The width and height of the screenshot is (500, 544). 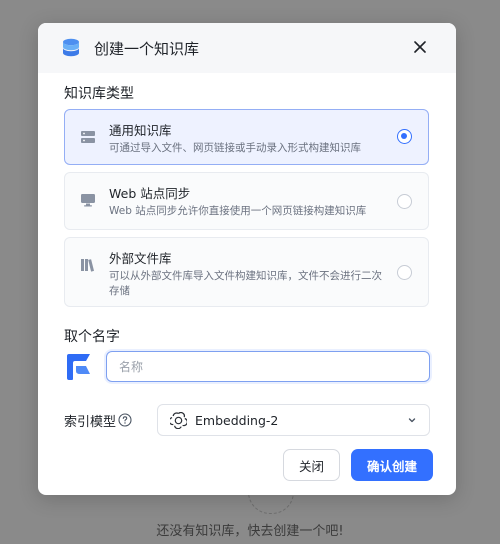 What do you see at coordinates (147, 48) in the screenshot?
I see `dialog-title: 创建一个知识库` at bounding box center [147, 48].